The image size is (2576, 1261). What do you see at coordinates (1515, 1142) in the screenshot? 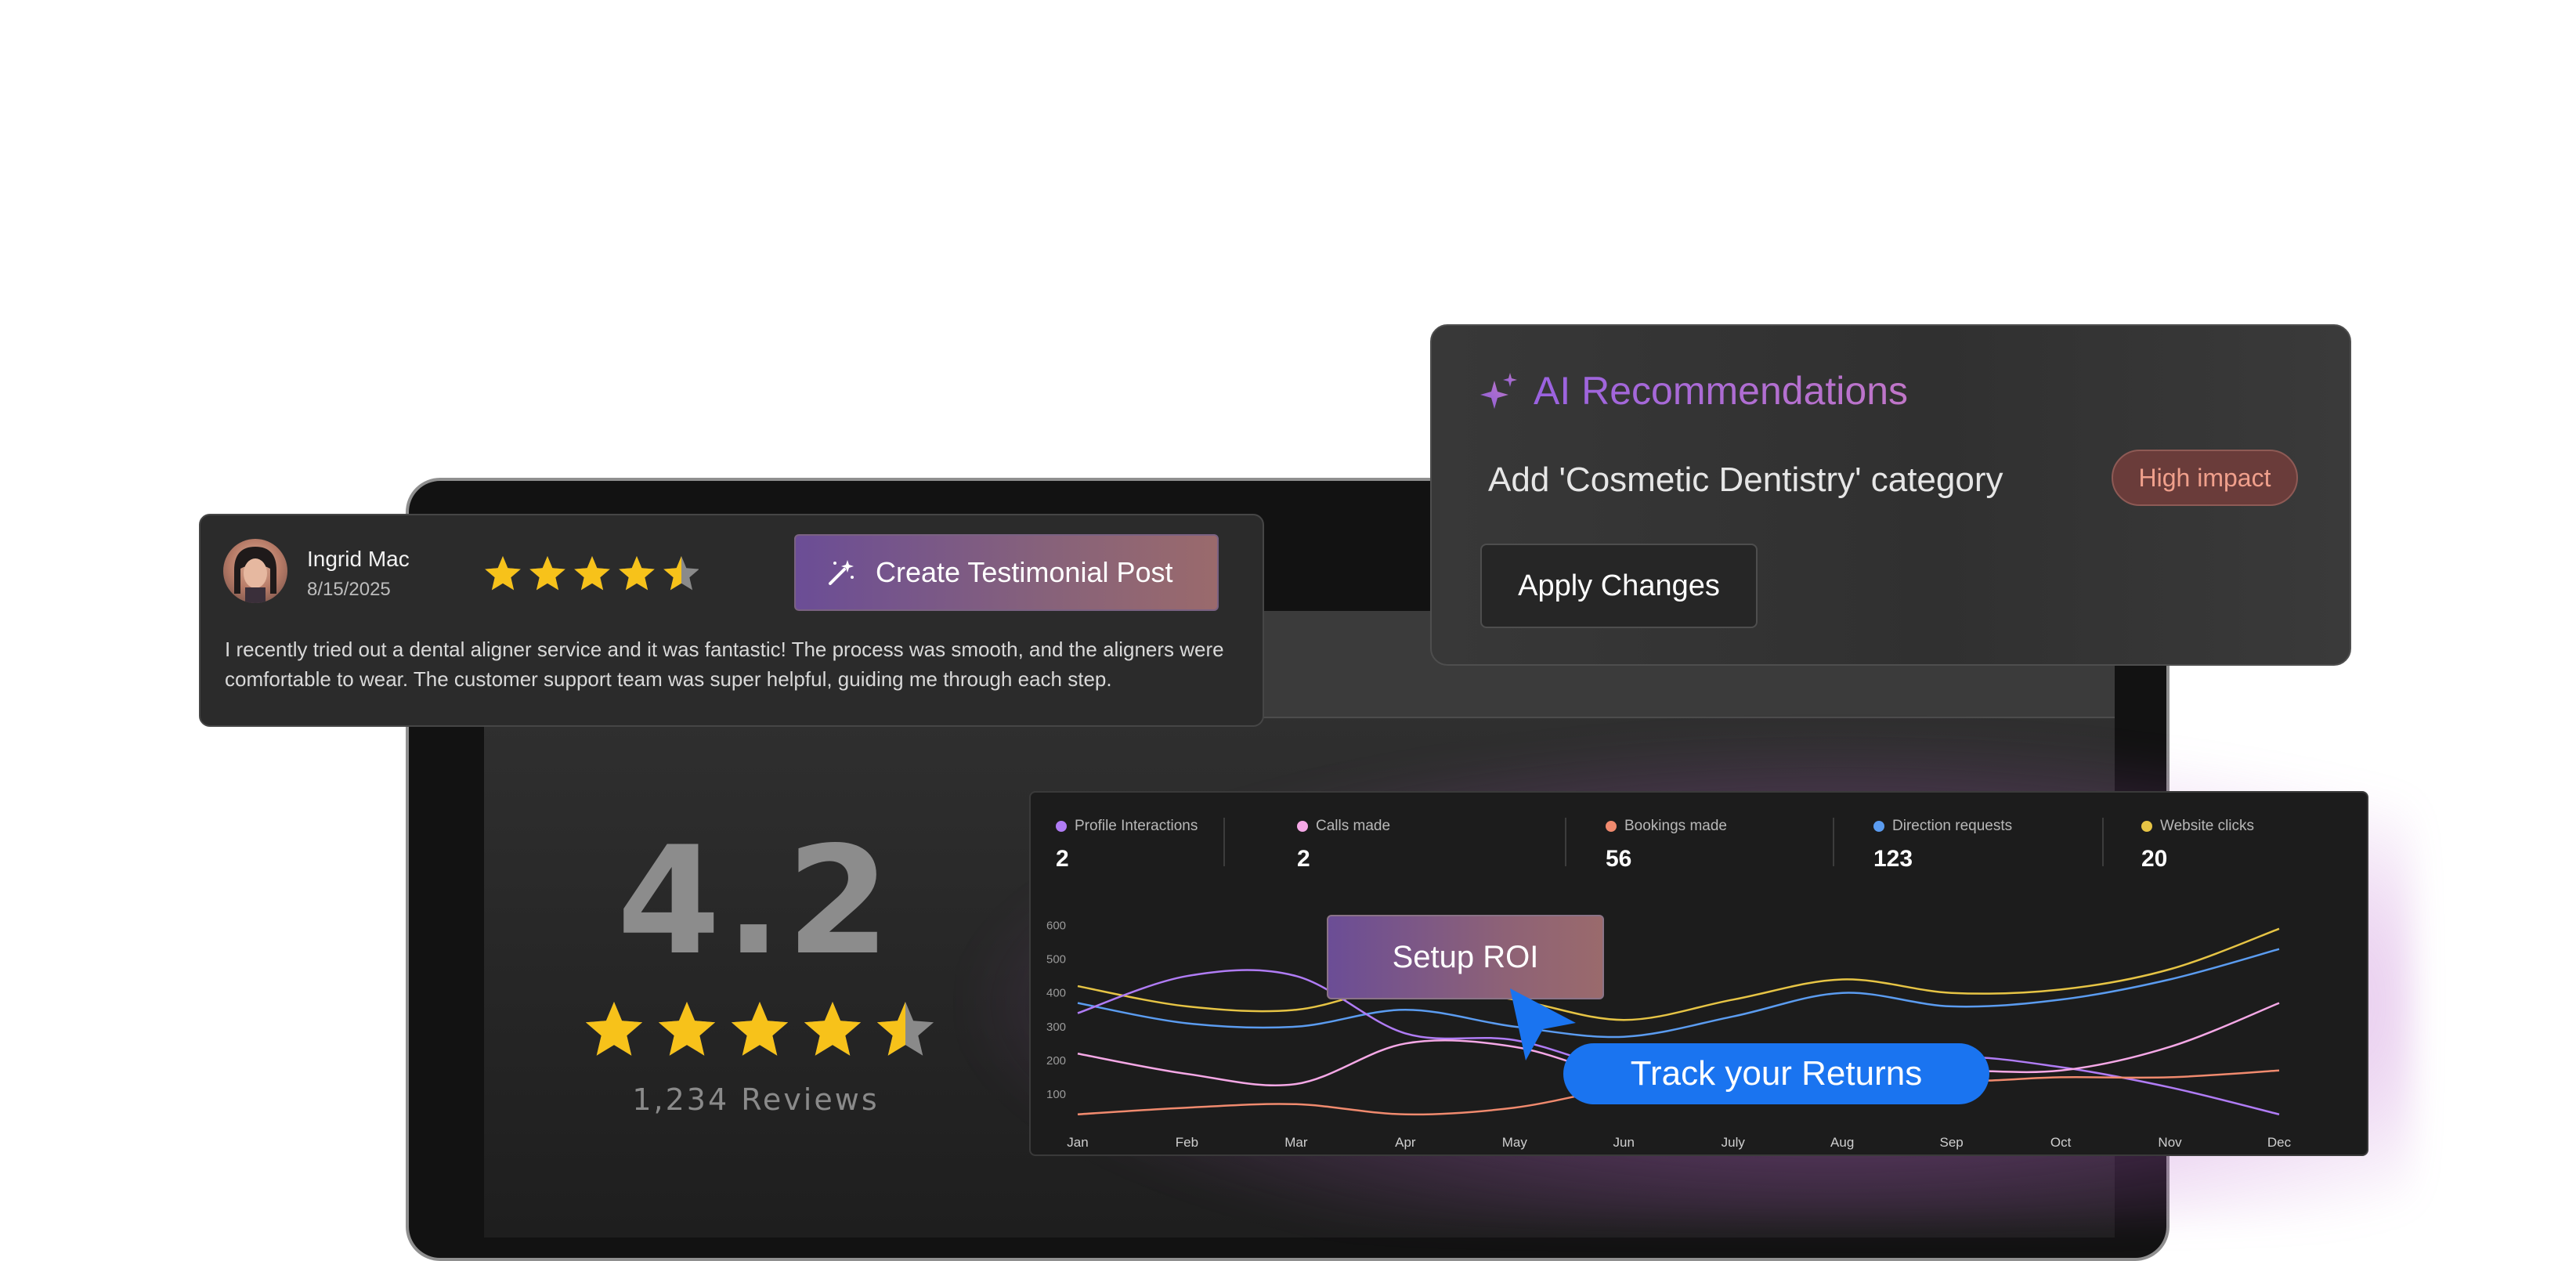
I see `x-tick-label: May` at bounding box center [1515, 1142].